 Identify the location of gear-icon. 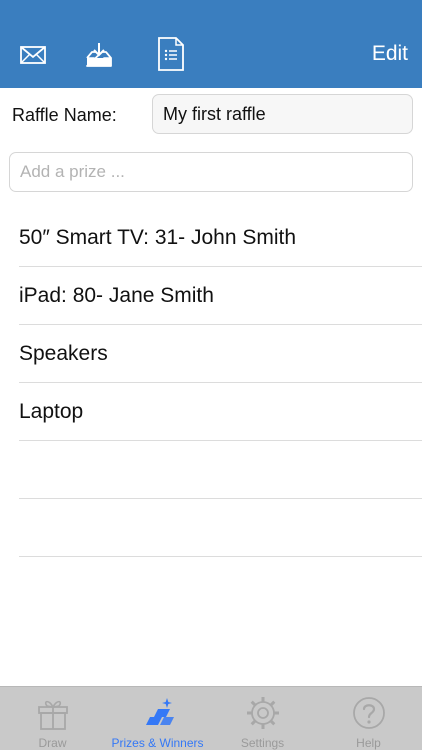
(263, 713).